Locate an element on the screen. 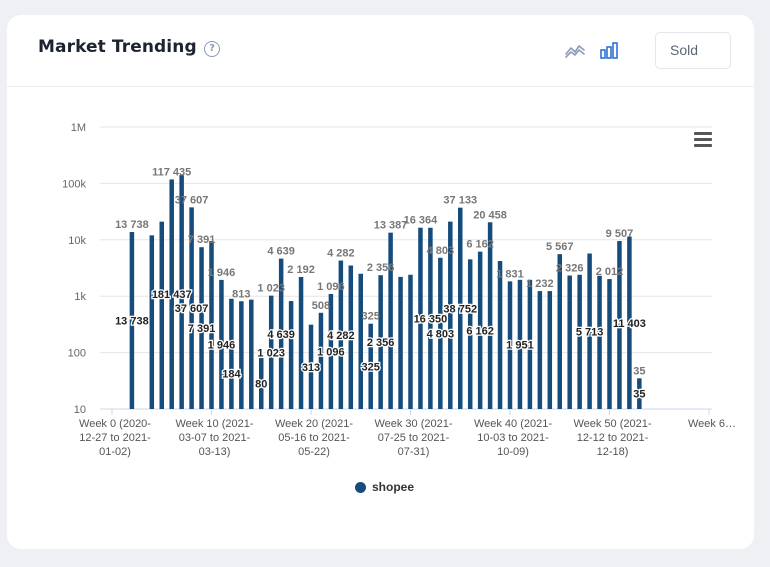  x-tick-label: Week 50 (2021- is located at coordinates (612, 424).